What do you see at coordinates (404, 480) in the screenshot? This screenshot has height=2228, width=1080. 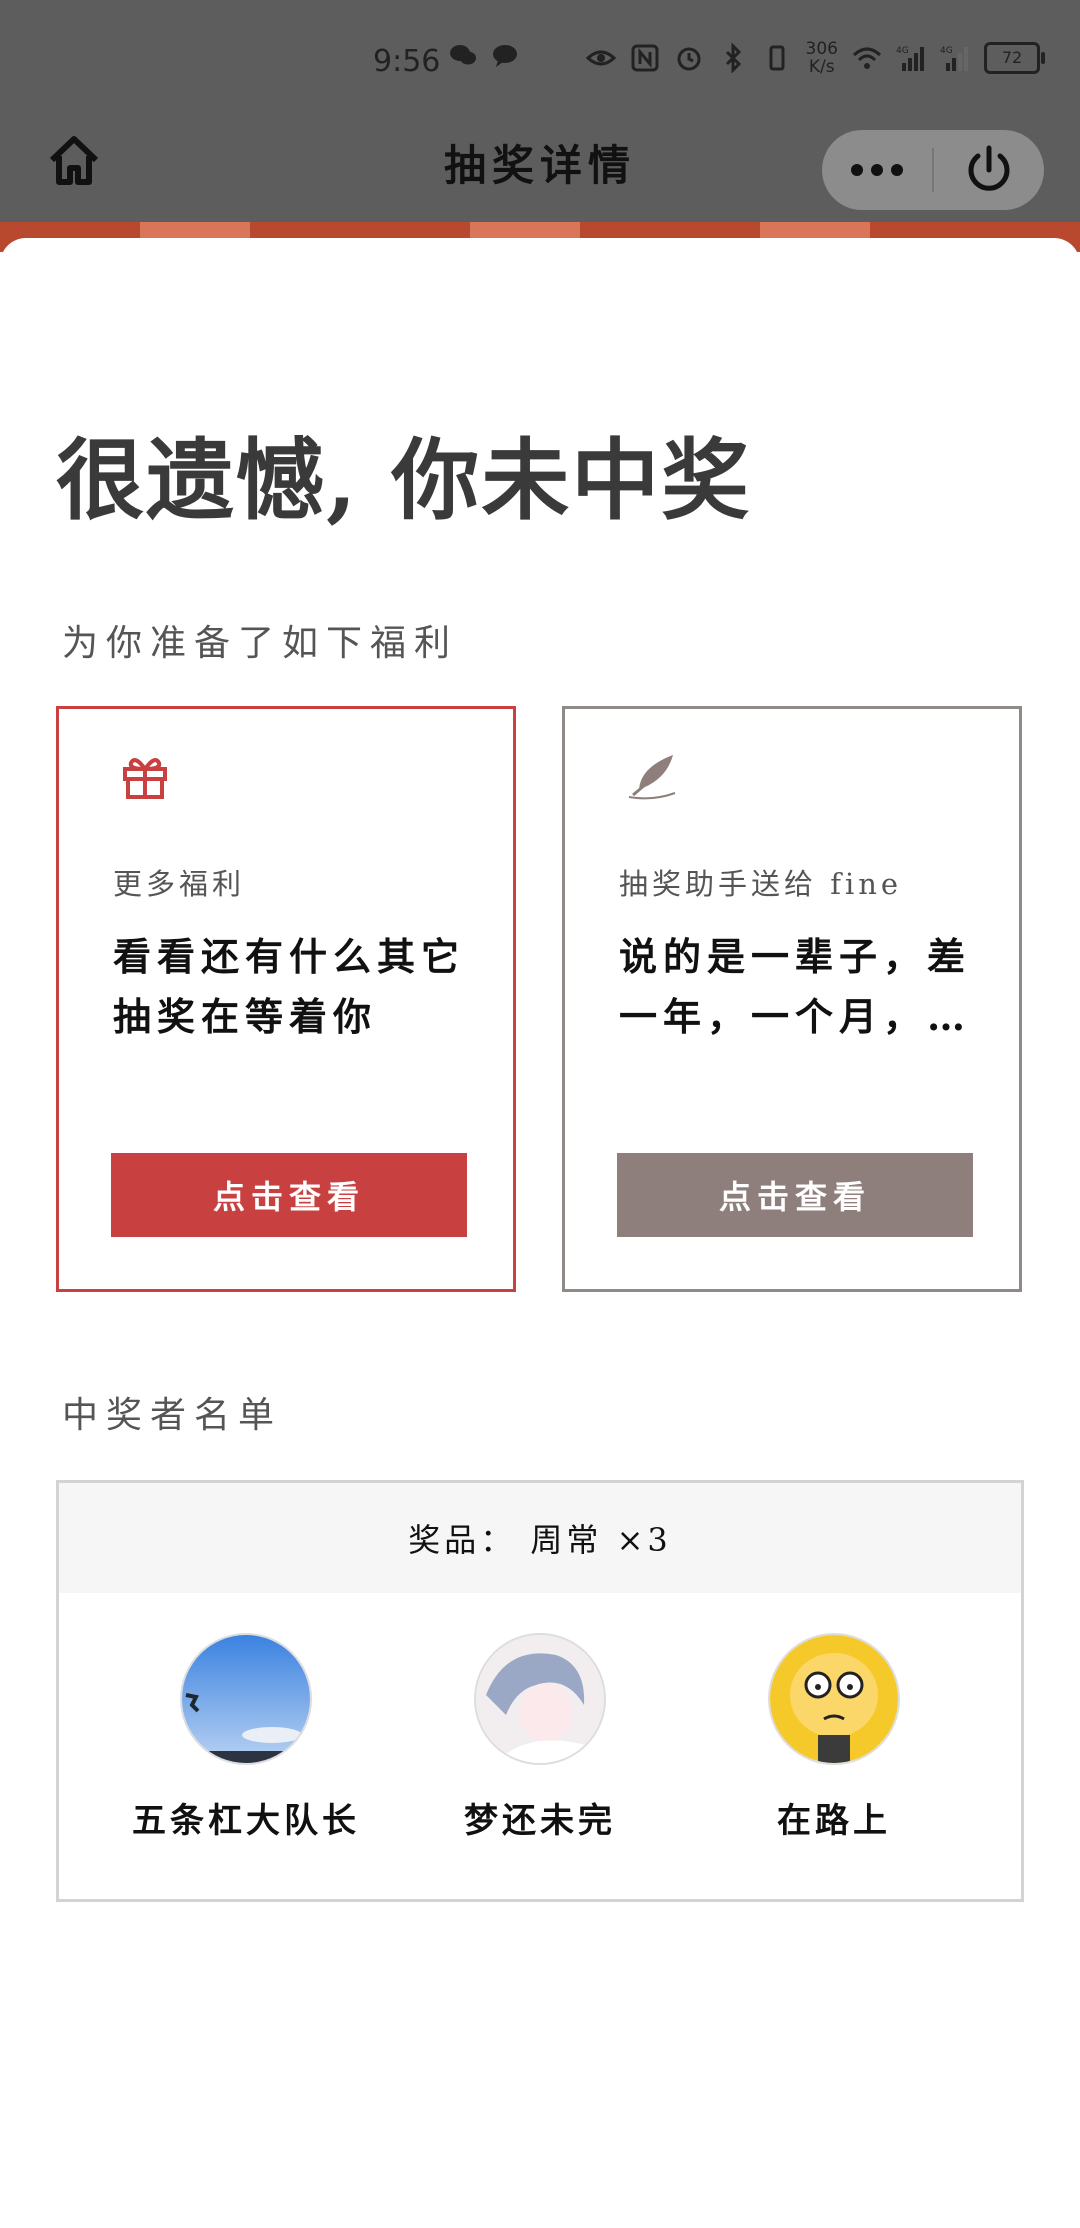 I see `result-headline: 很遗憾, 你未中奖` at bounding box center [404, 480].